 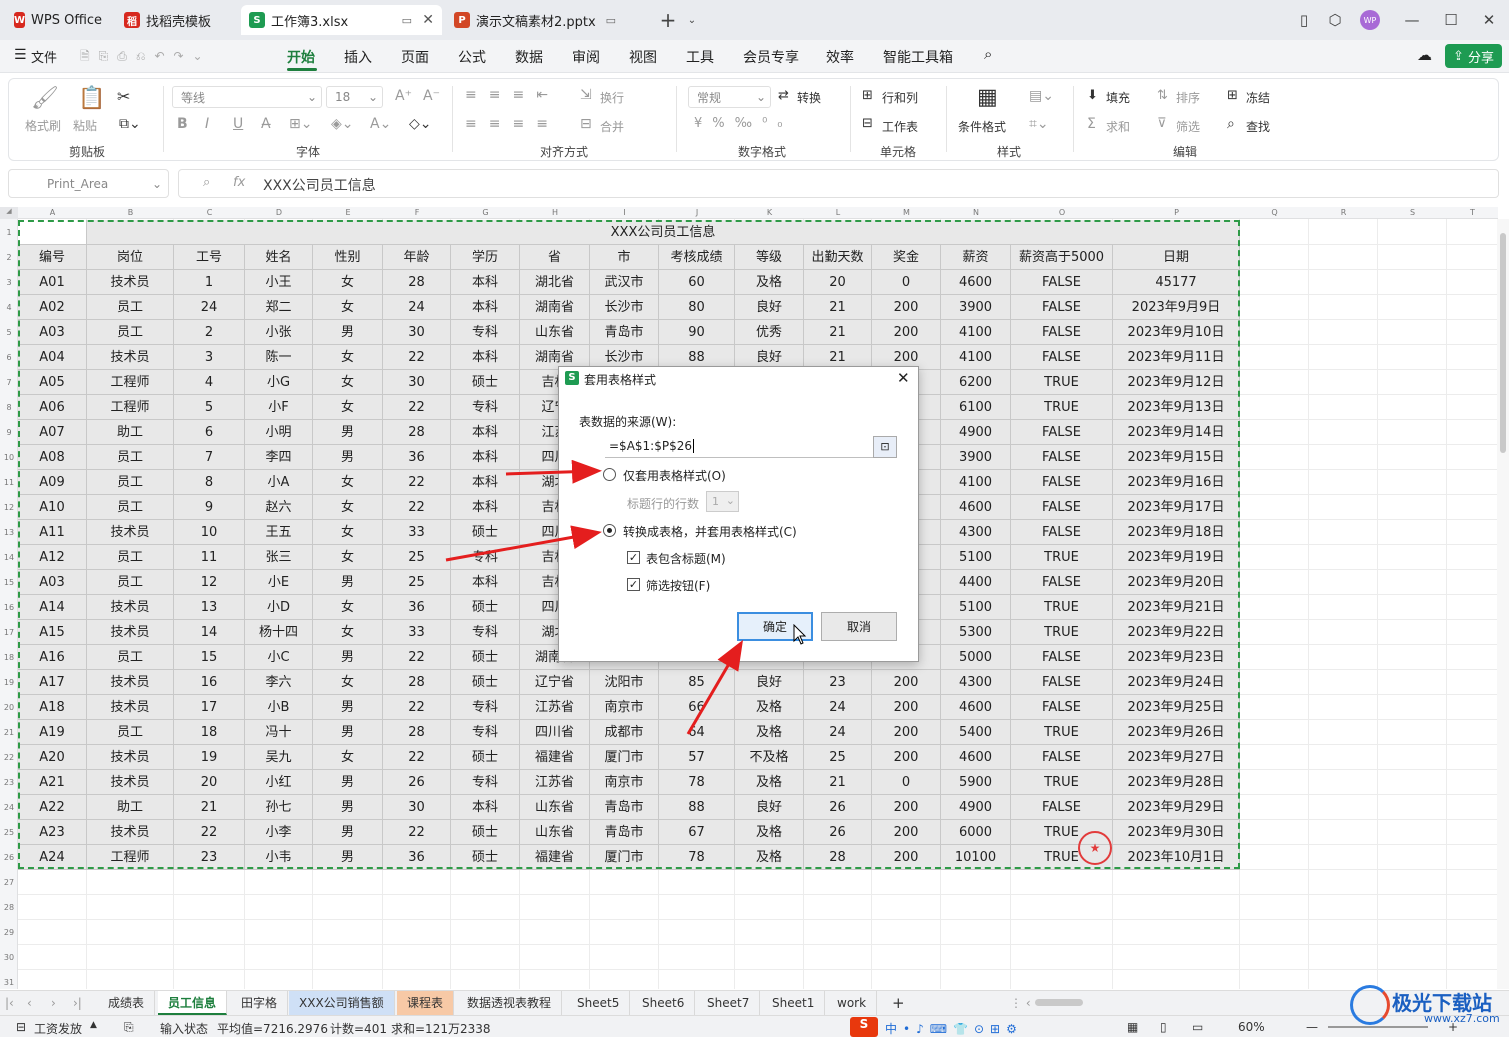 What do you see at coordinates (1176, 782) in the screenshot?
I see `table-cell: 2023年9月28日` at bounding box center [1176, 782].